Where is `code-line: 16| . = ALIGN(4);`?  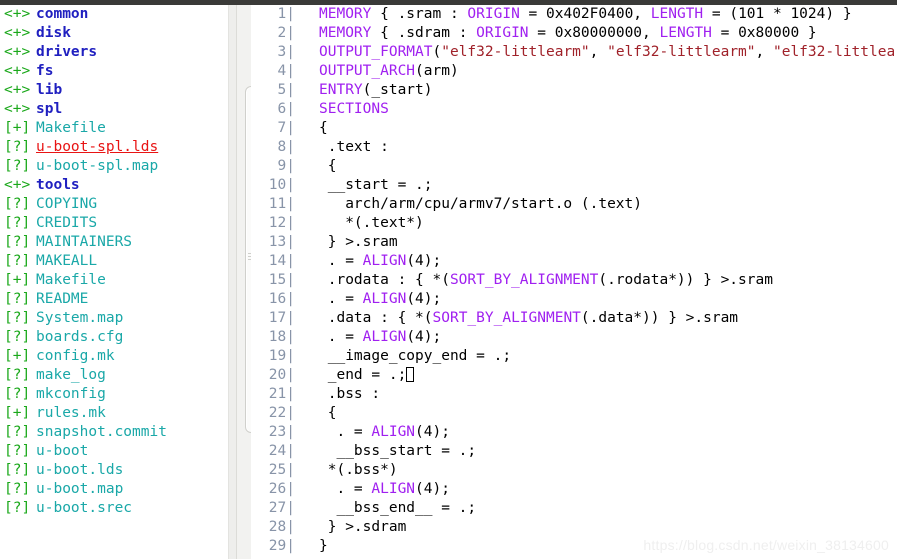 code-line: 16| . = ALIGN(4); is located at coordinates (574, 299).